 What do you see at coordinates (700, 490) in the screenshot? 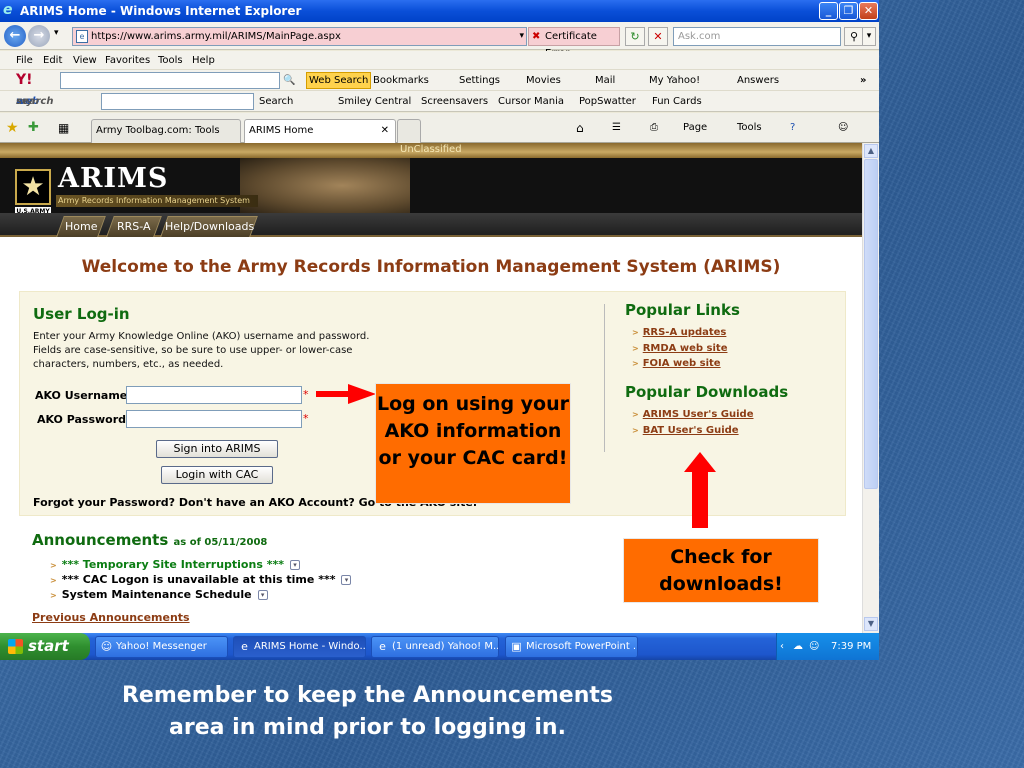
I see `arrow-to-downloads` at bounding box center [700, 490].